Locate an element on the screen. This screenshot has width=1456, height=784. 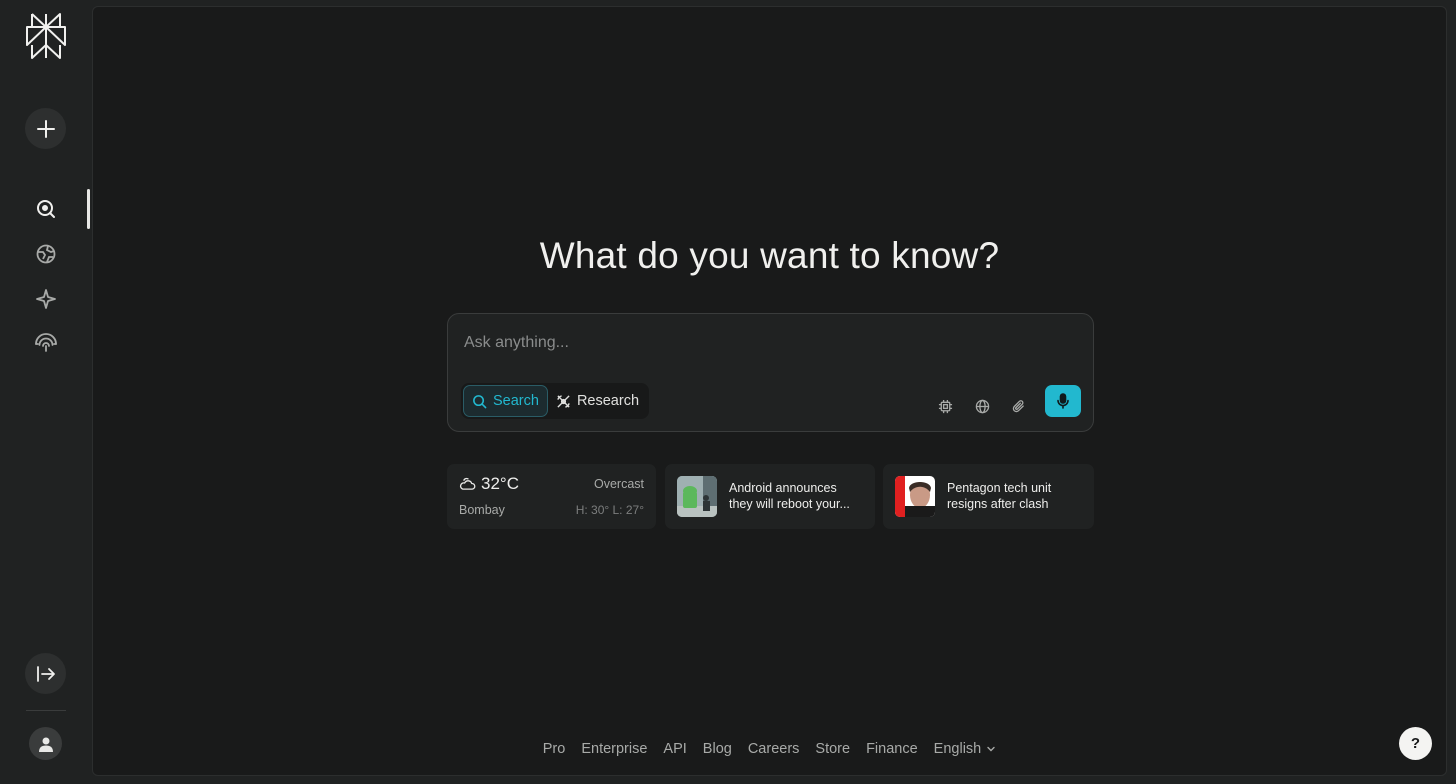
footer-link-api: API is located at coordinates (674, 749).